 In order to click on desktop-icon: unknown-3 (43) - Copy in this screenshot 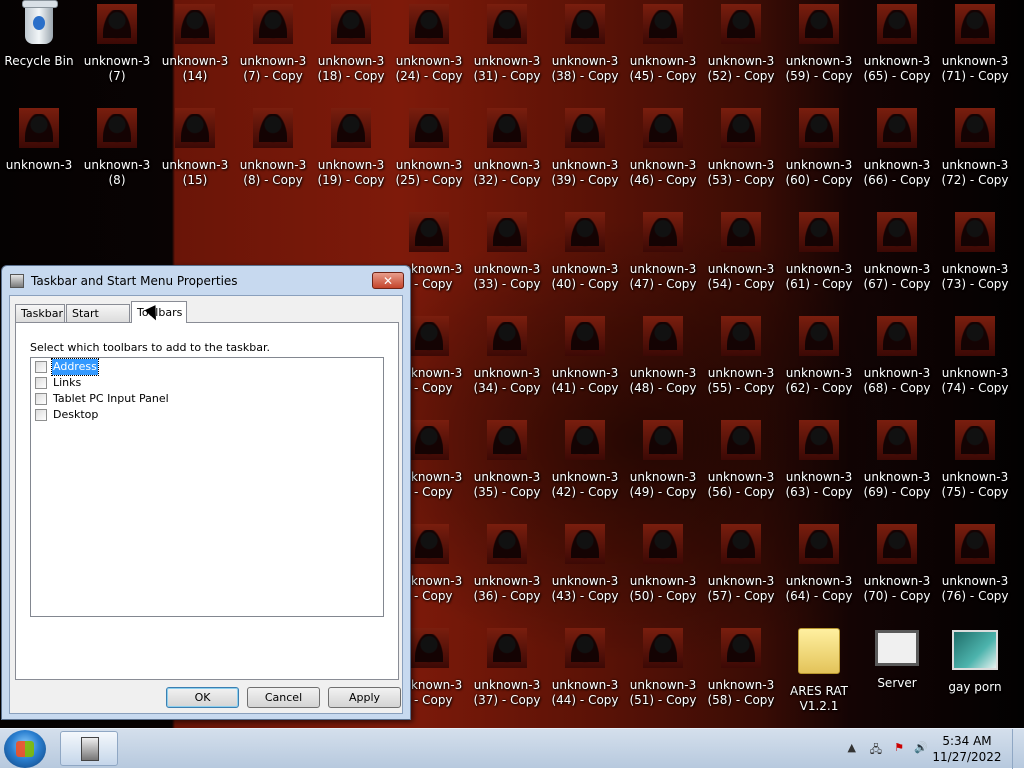, I will do `click(585, 572)`.